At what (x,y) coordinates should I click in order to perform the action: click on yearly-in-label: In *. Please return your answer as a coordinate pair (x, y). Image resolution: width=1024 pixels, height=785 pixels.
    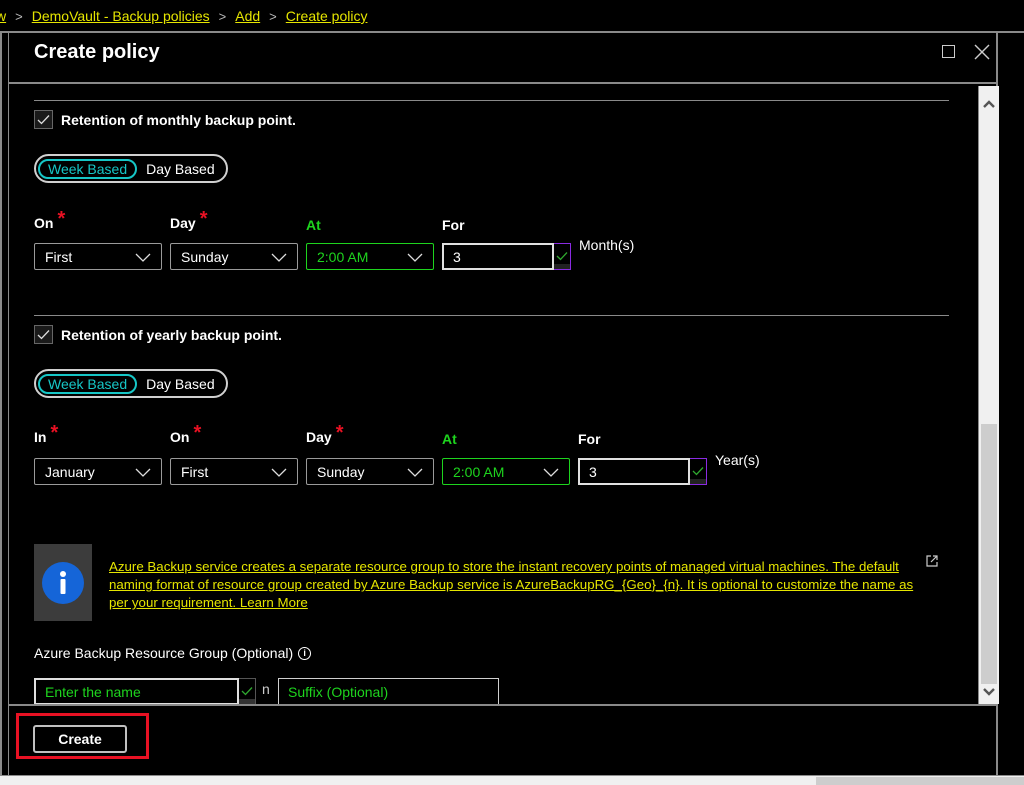
    Looking at the image, I should click on (46, 435).